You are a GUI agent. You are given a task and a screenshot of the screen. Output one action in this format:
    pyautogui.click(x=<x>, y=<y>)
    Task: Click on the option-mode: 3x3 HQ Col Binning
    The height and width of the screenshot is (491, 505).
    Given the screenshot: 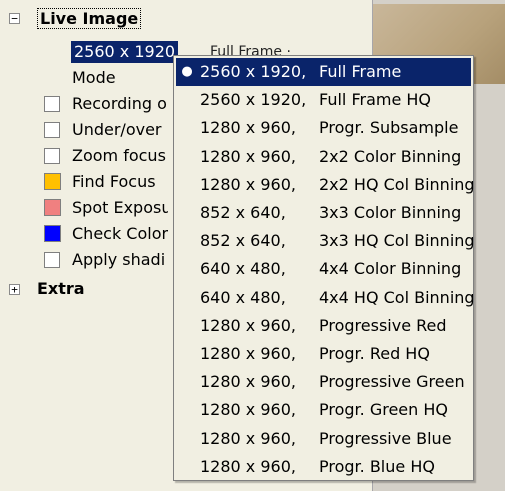 What is the action you would take?
    pyautogui.click(x=397, y=241)
    